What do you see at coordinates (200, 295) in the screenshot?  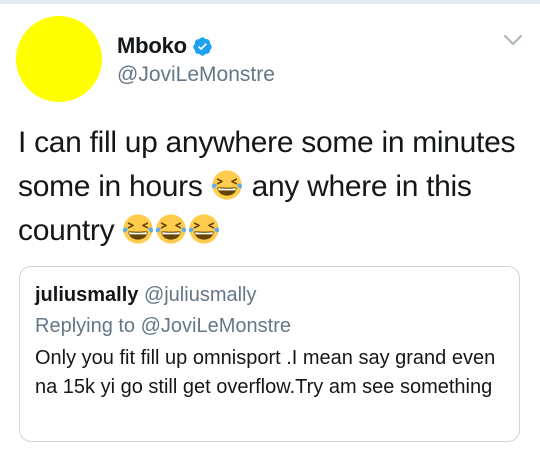 I see `quoted-author-handle: @juliusmally` at bounding box center [200, 295].